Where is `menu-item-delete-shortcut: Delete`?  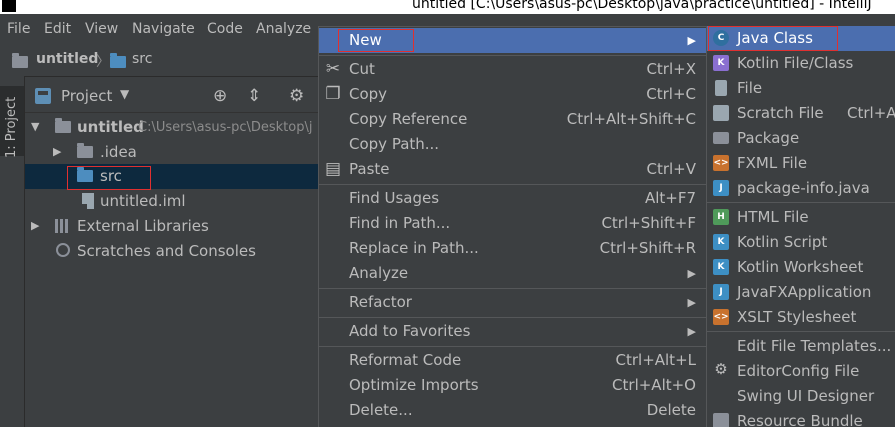 menu-item-delete-shortcut: Delete is located at coordinates (671, 410).